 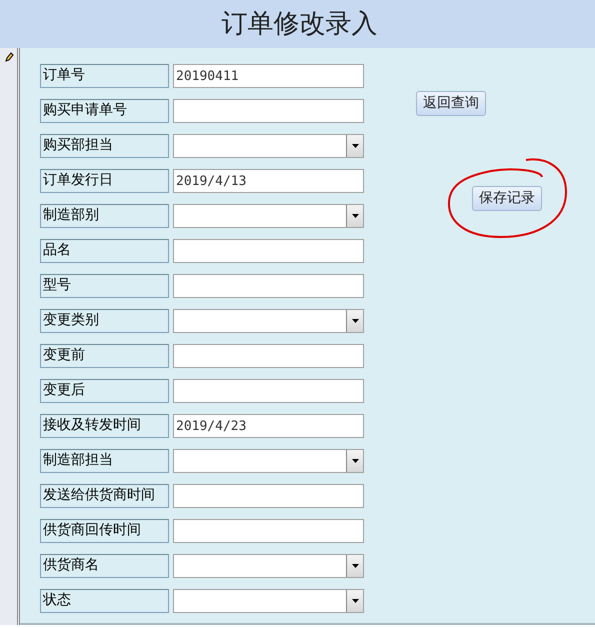 I want to click on form-title: 订单修改录入, so click(x=299, y=24).